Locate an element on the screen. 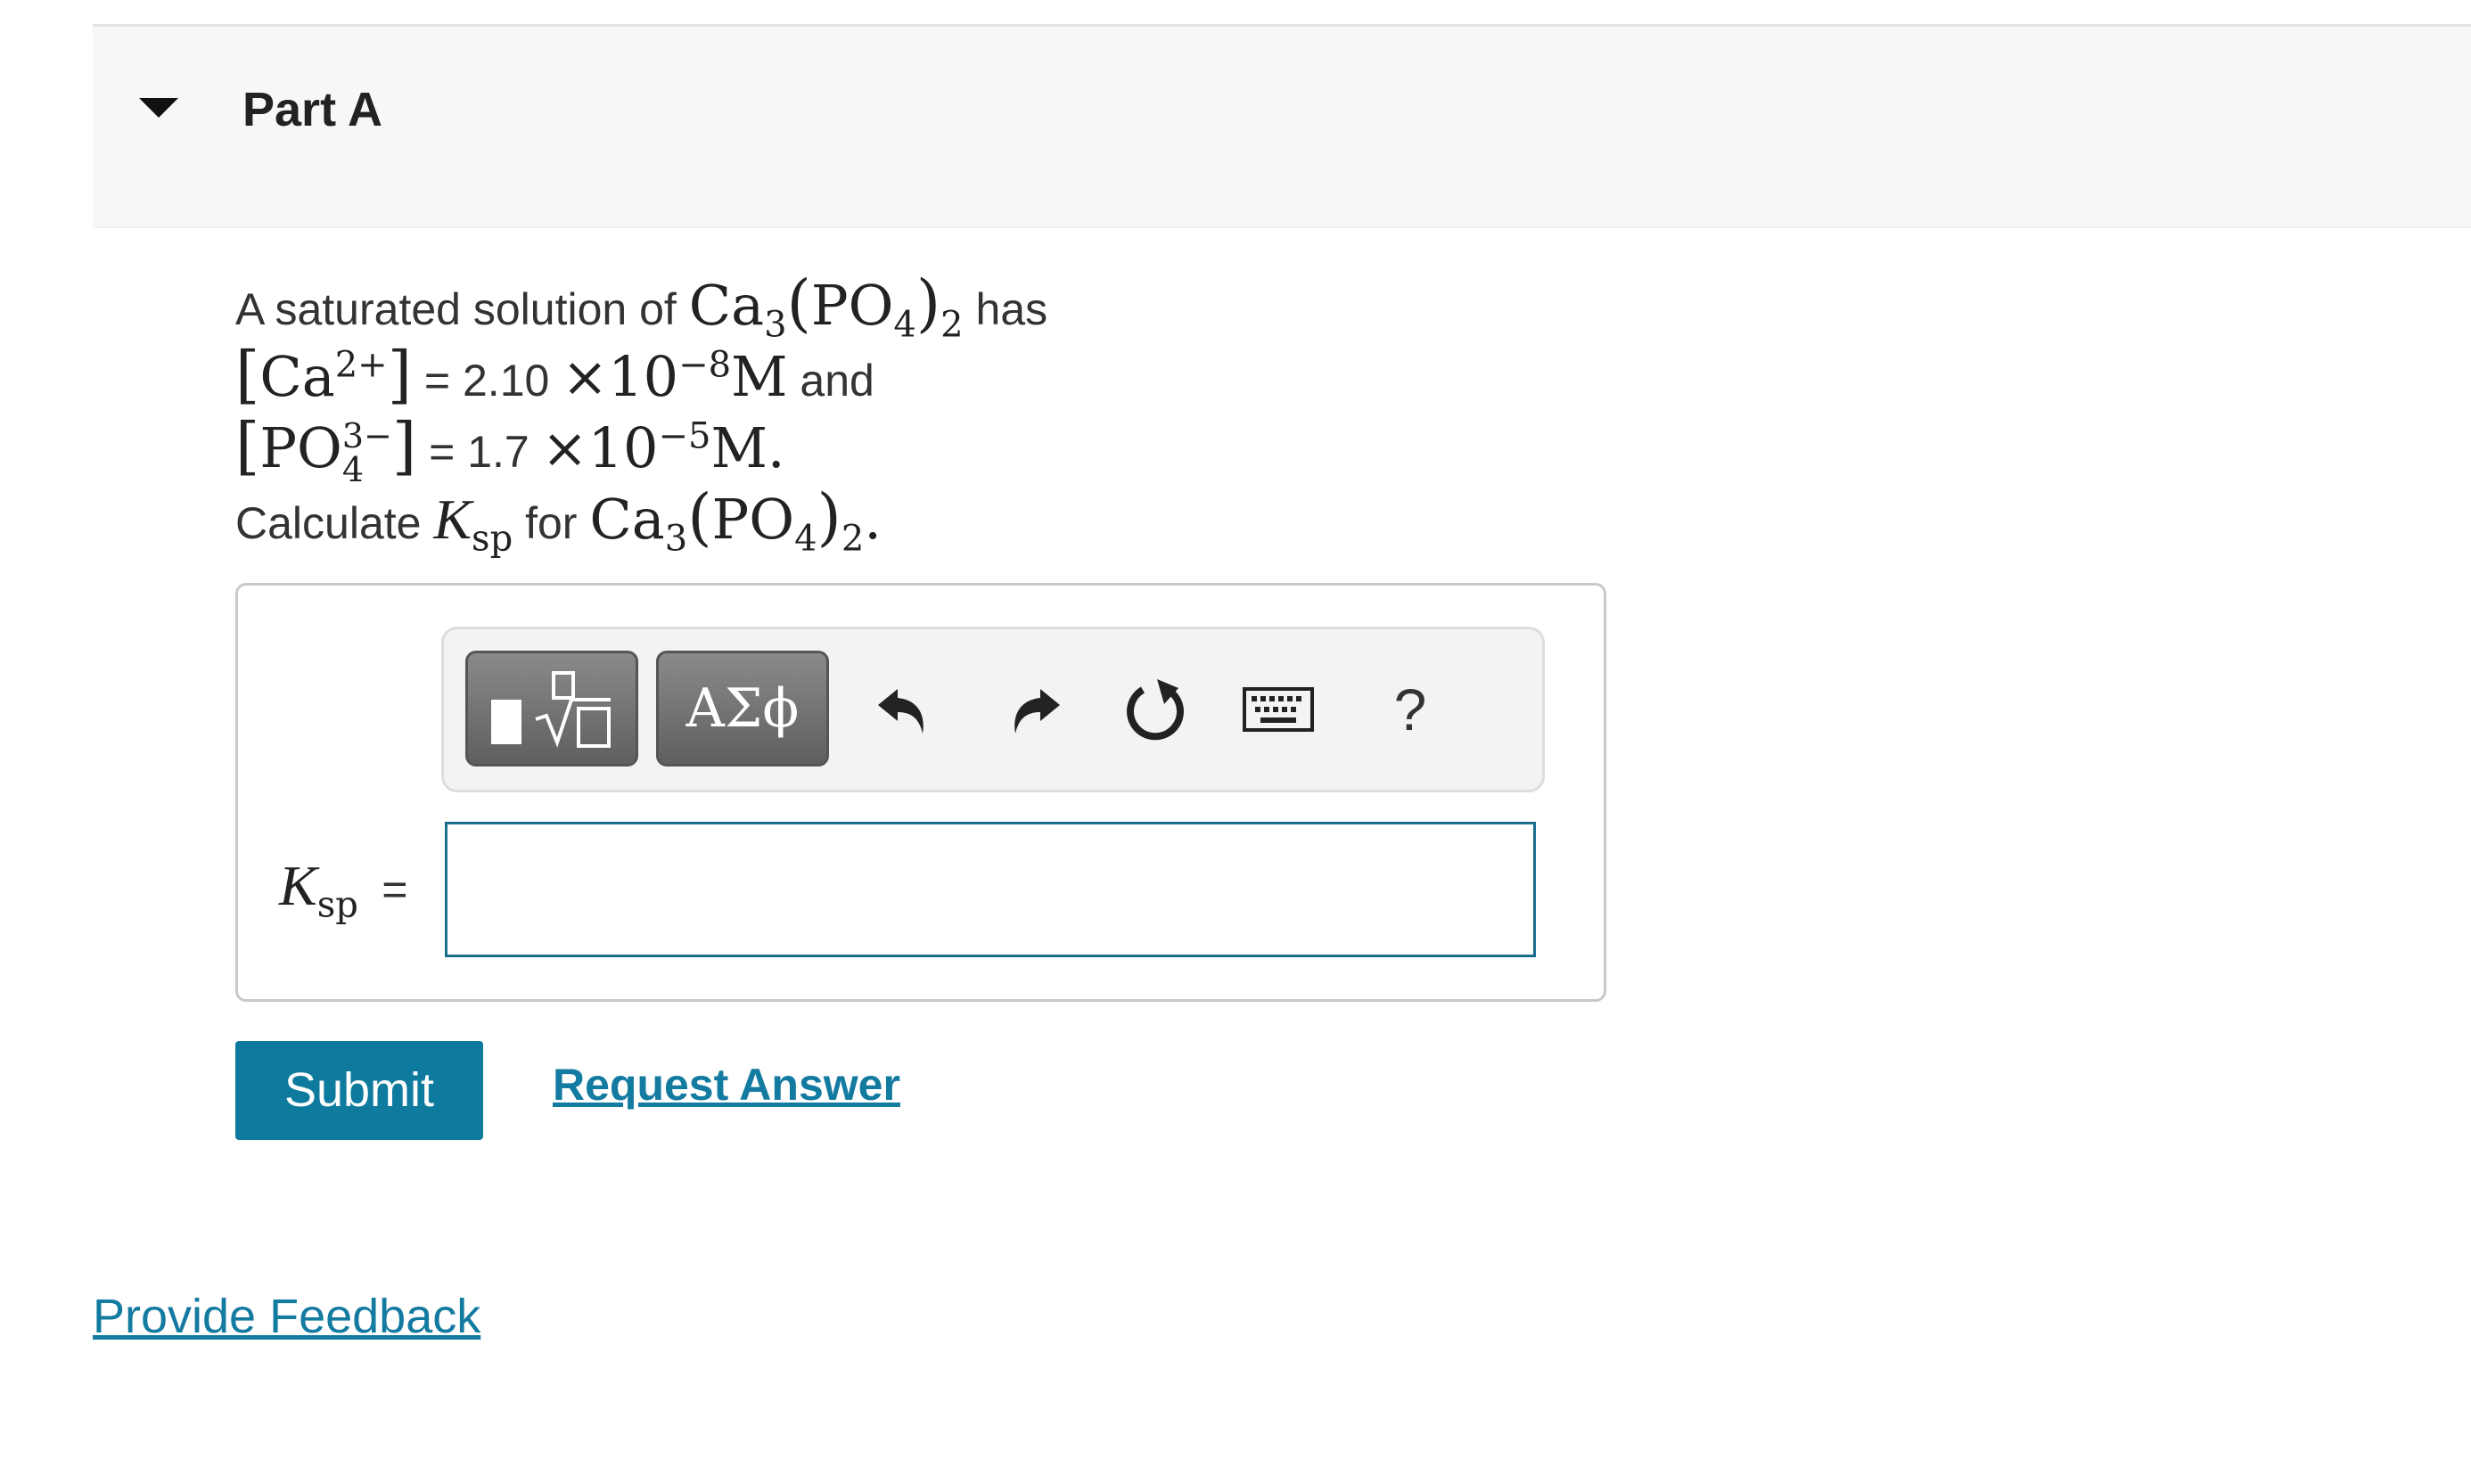 The image size is (2471, 1484). for-text: for is located at coordinates (551, 523).